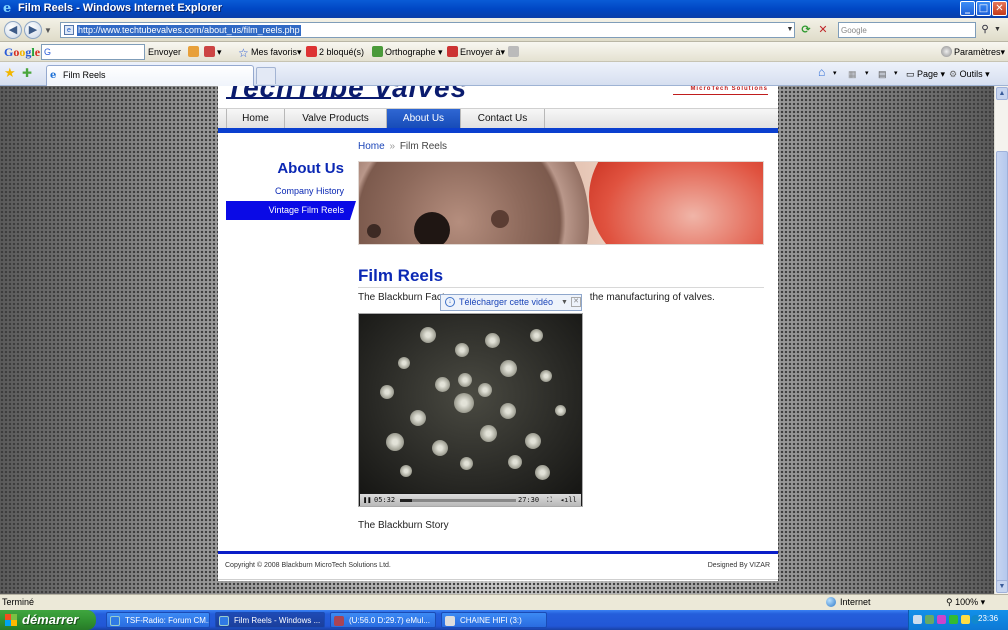 The image size is (1008, 630). I want to click on settings-button: Paramètres▾, so click(973, 52).